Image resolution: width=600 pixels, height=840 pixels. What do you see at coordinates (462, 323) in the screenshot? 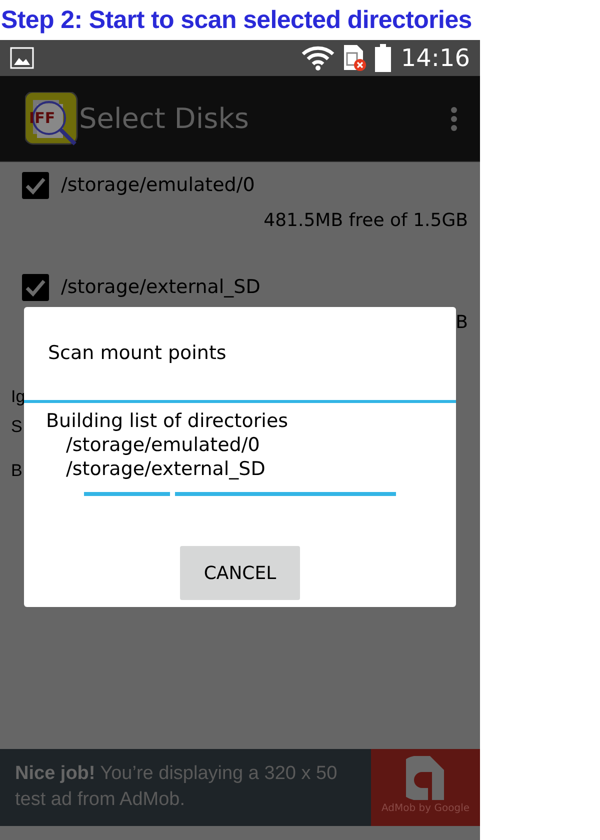
I see `free-space-text: B` at bounding box center [462, 323].